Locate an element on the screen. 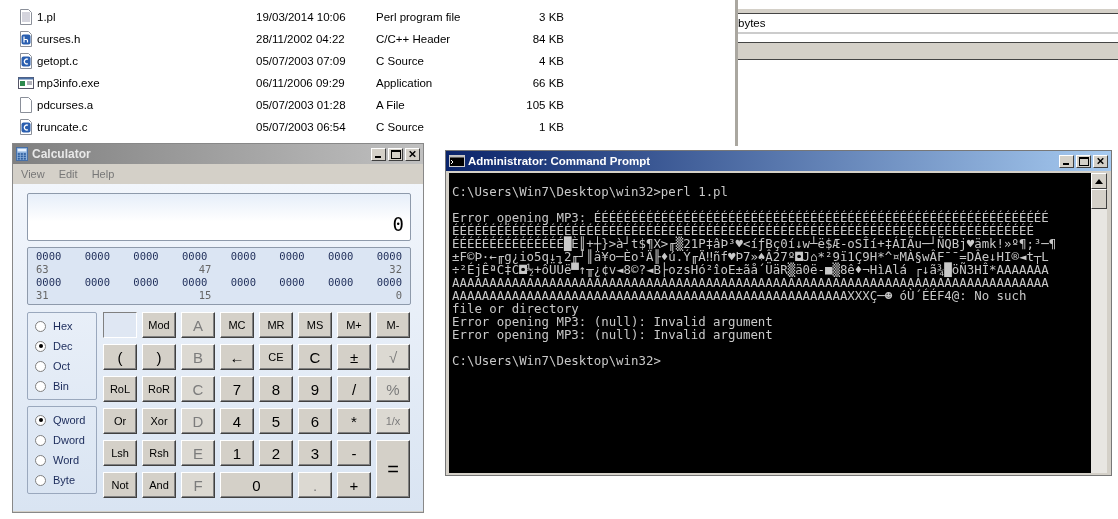  calculator-key: 1 is located at coordinates (237, 453).